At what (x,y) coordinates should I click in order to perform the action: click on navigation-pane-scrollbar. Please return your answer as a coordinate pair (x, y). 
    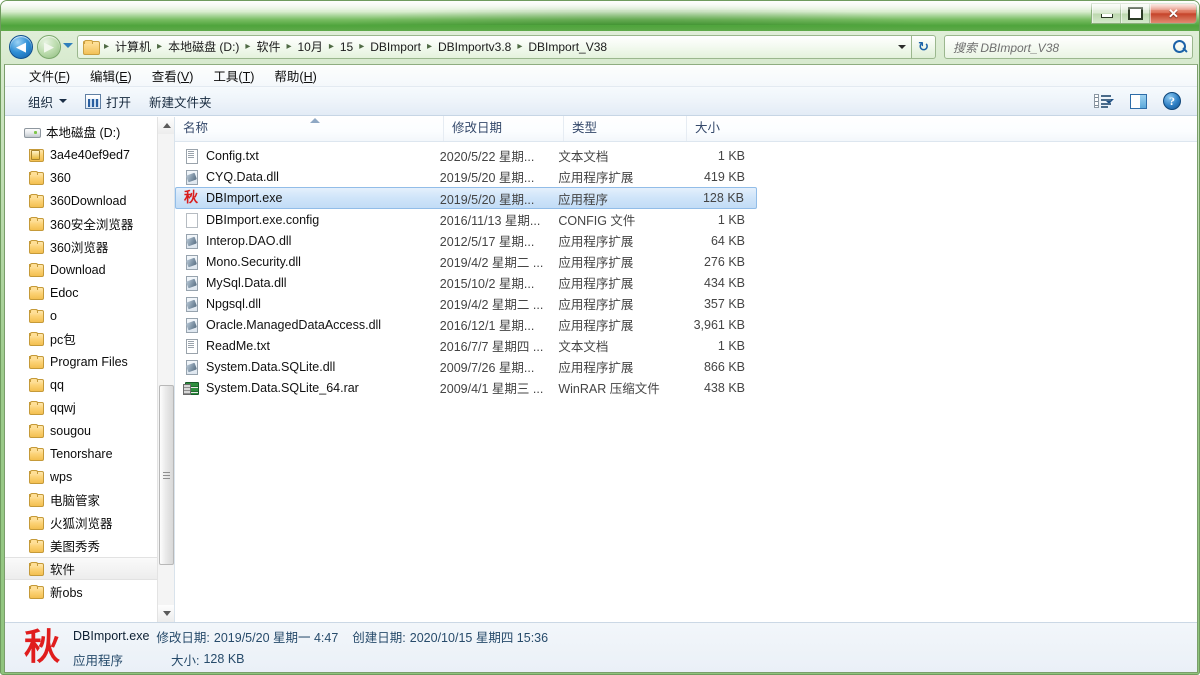
    Looking at the image, I should click on (165, 369).